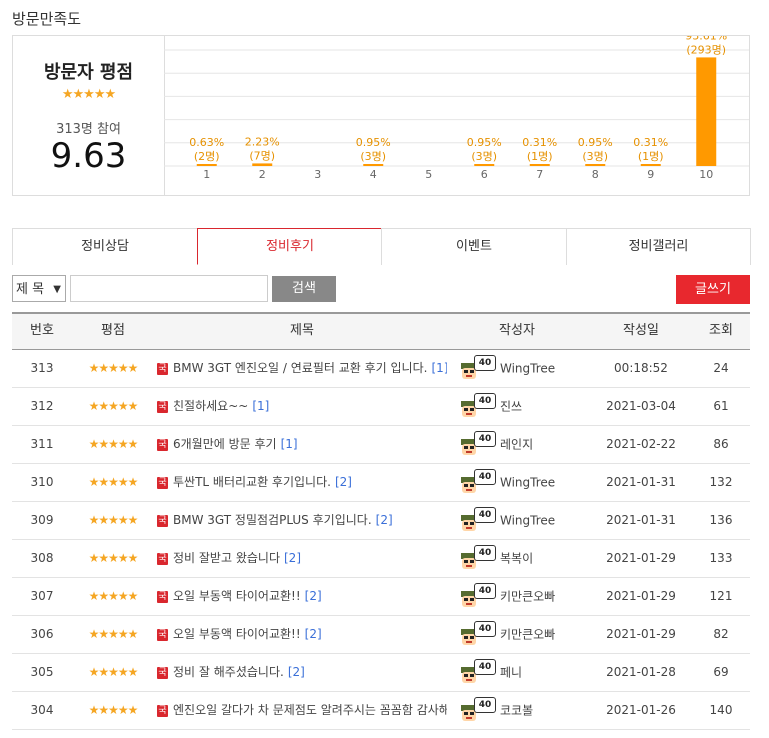 The width and height of the screenshot is (769, 738). I want to click on row-author: 40 레인지, so click(517, 444).